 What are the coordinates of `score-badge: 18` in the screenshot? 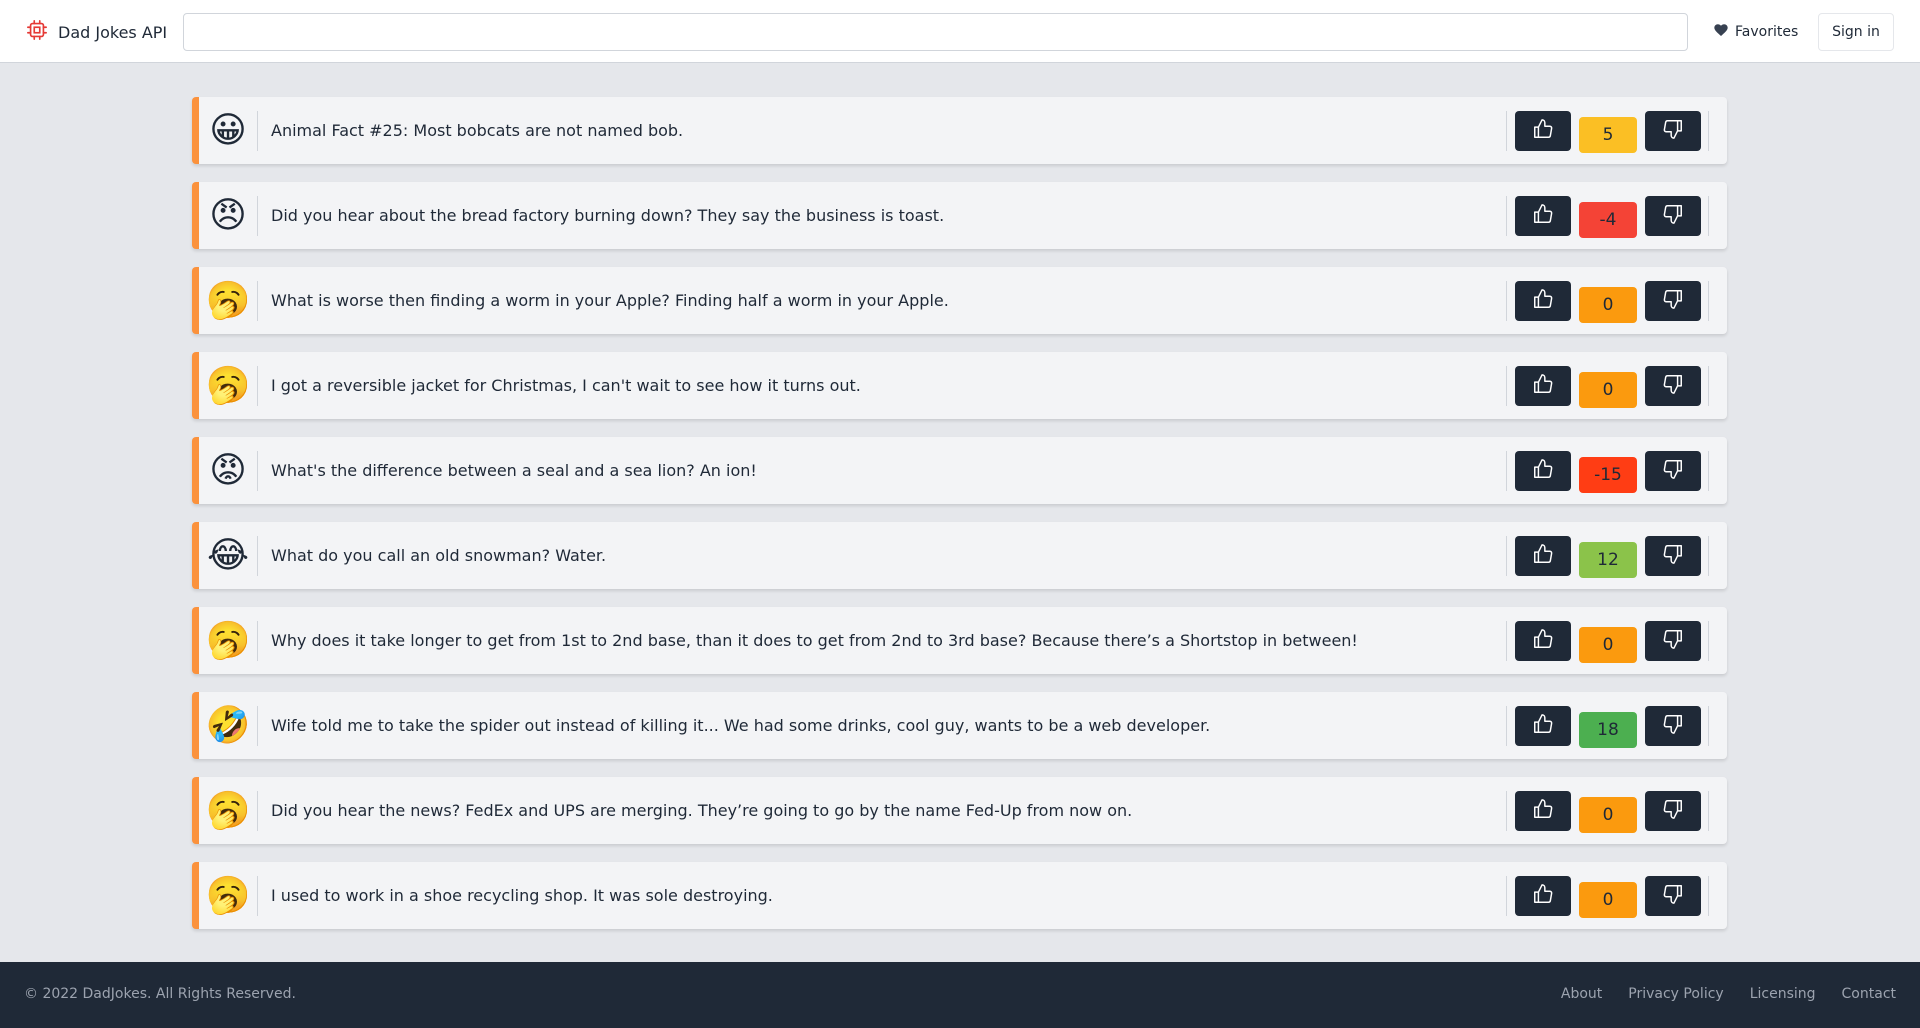 It's located at (1608, 729).